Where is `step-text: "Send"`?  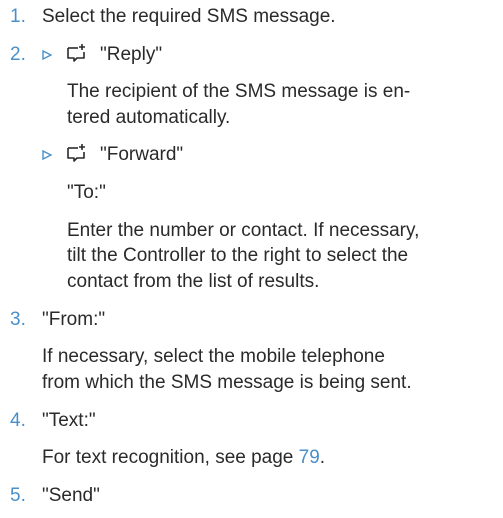 step-text: "Send" is located at coordinates (71, 495).